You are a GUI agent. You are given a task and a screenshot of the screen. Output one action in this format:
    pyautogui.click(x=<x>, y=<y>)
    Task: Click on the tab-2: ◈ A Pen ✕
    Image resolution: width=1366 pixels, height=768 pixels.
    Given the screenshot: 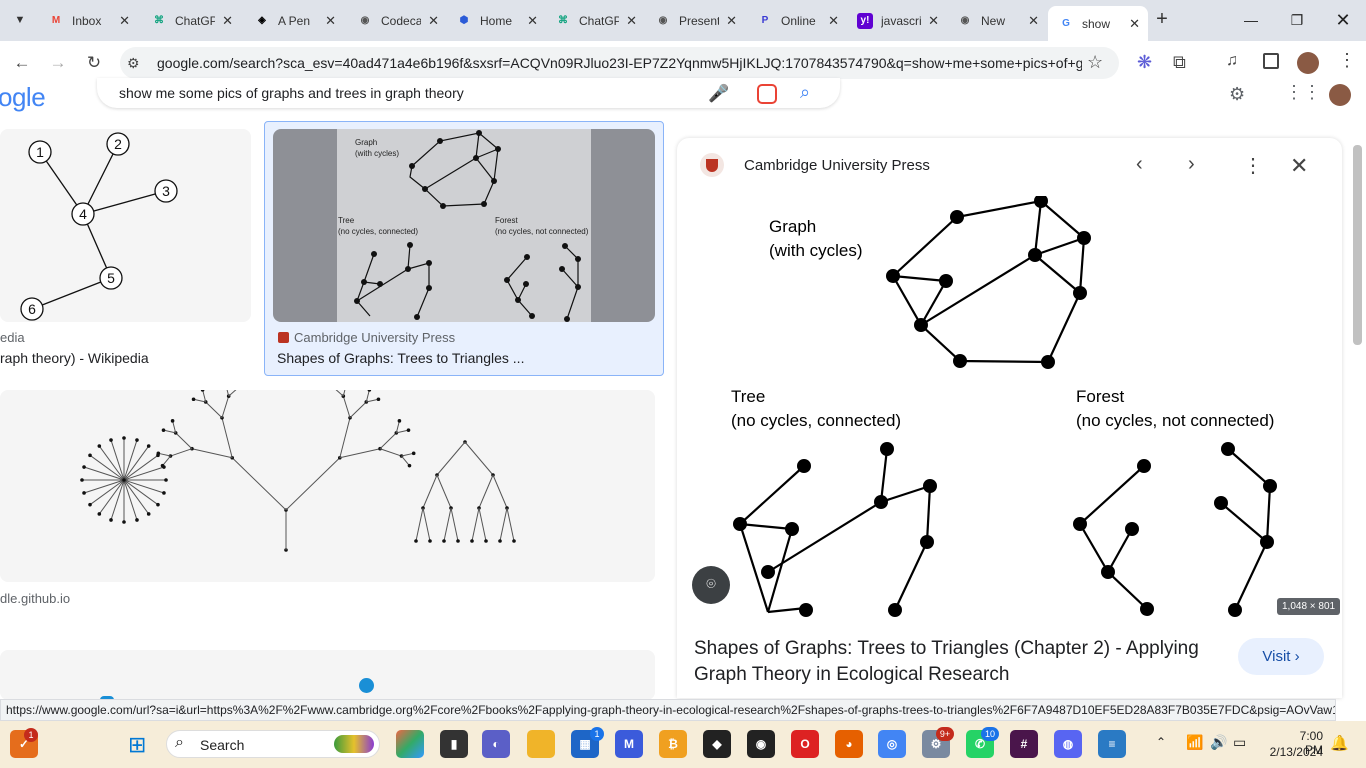 What is the action you would take?
    pyautogui.click(x=294, y=20)
    